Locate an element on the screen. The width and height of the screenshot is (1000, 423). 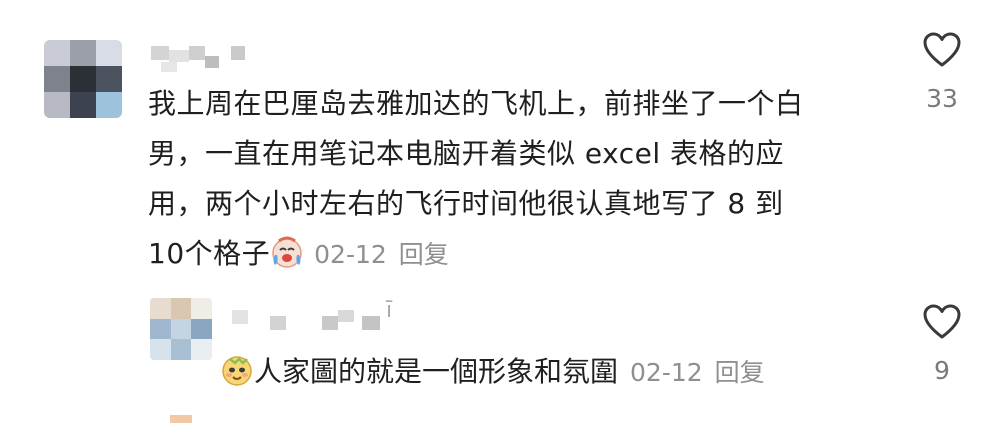
reply-body: 人家圖的就是一個形象和氛圍 02-12 回复 is located at coordinates (492, 375).